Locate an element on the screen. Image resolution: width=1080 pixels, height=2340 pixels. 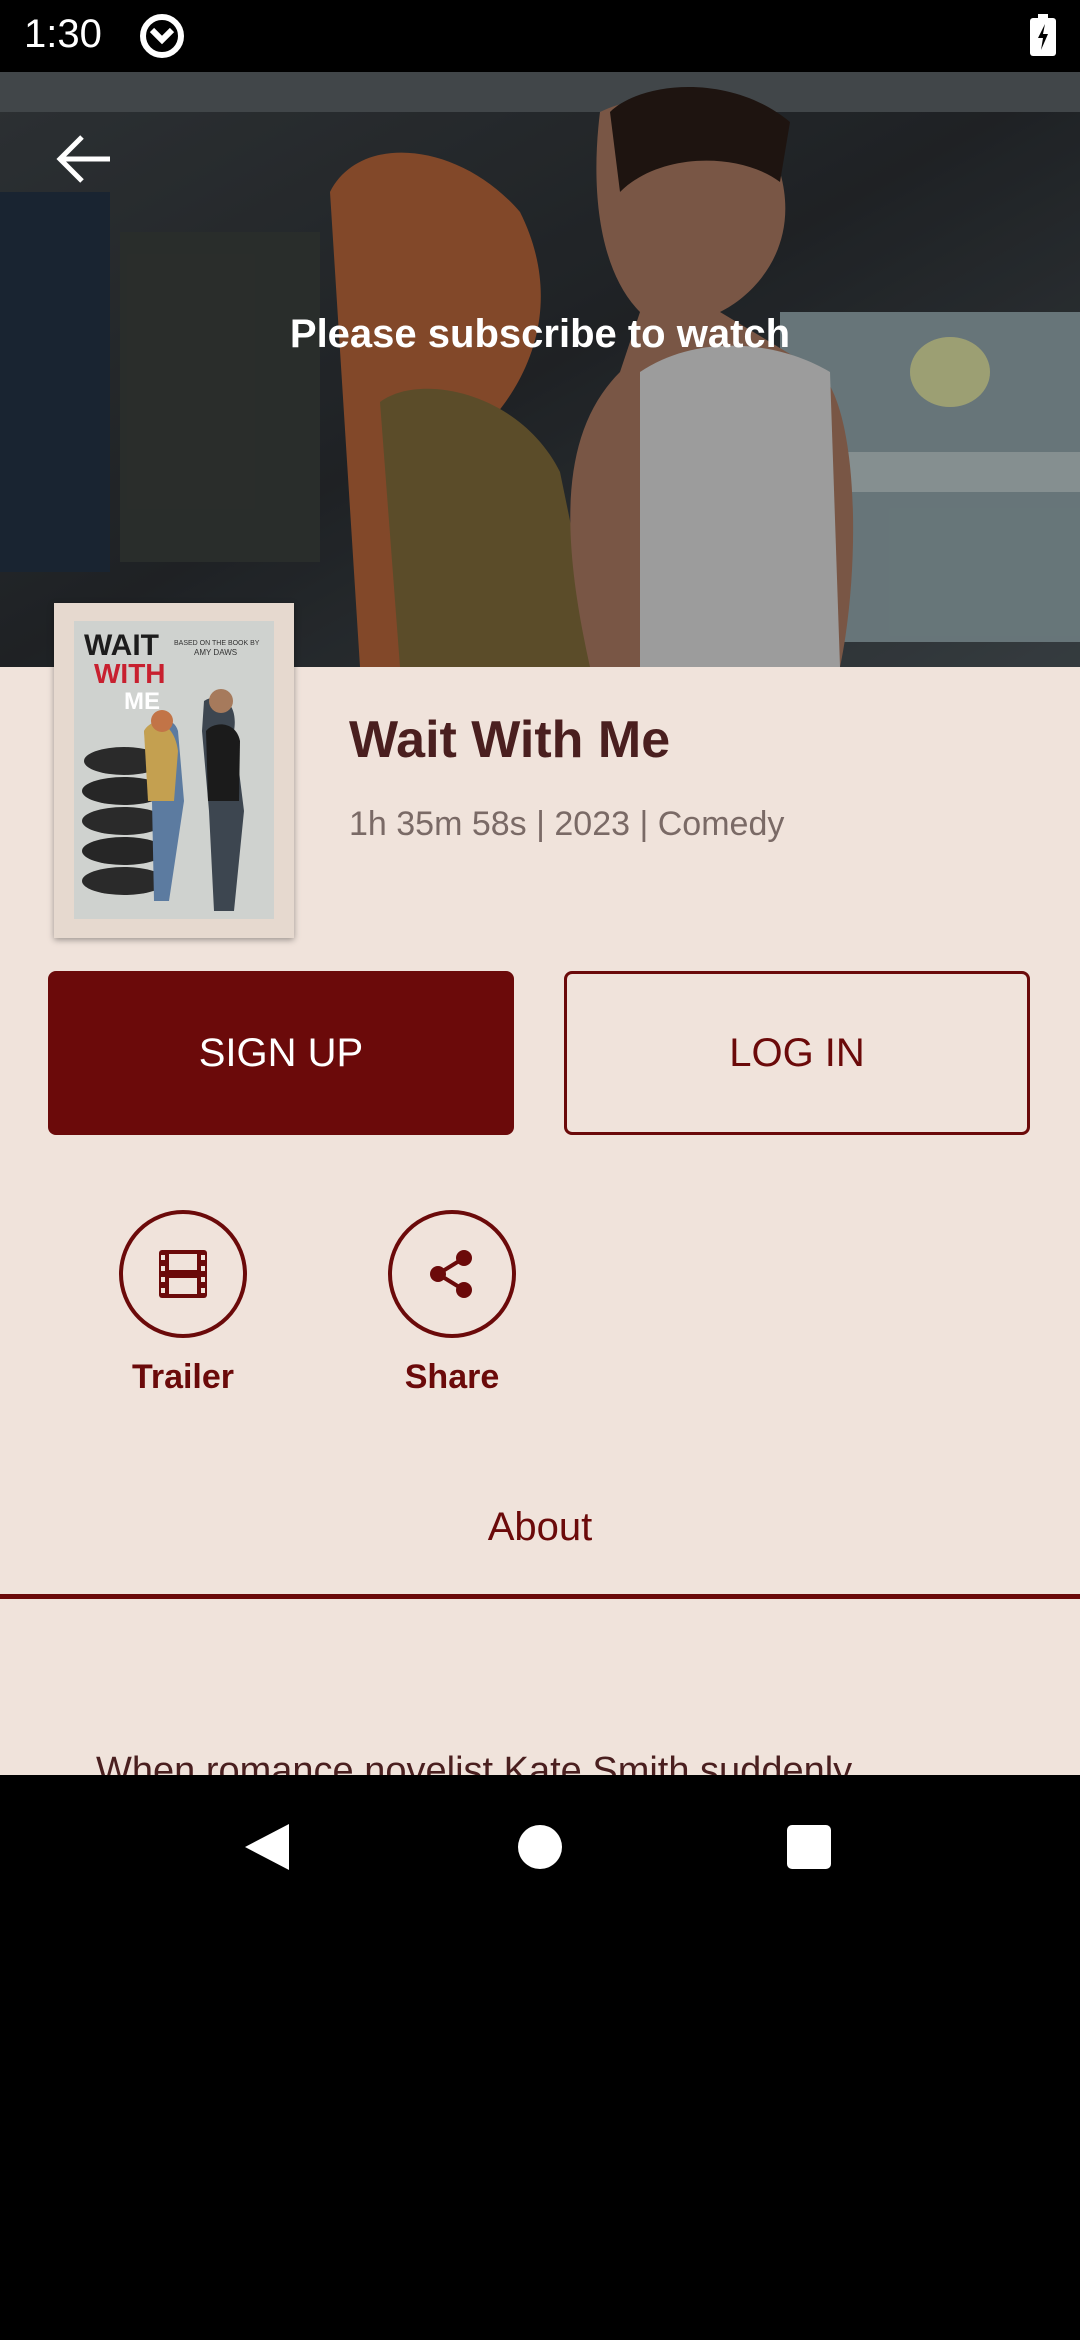
share-button is located at coordinates (452, 1274).